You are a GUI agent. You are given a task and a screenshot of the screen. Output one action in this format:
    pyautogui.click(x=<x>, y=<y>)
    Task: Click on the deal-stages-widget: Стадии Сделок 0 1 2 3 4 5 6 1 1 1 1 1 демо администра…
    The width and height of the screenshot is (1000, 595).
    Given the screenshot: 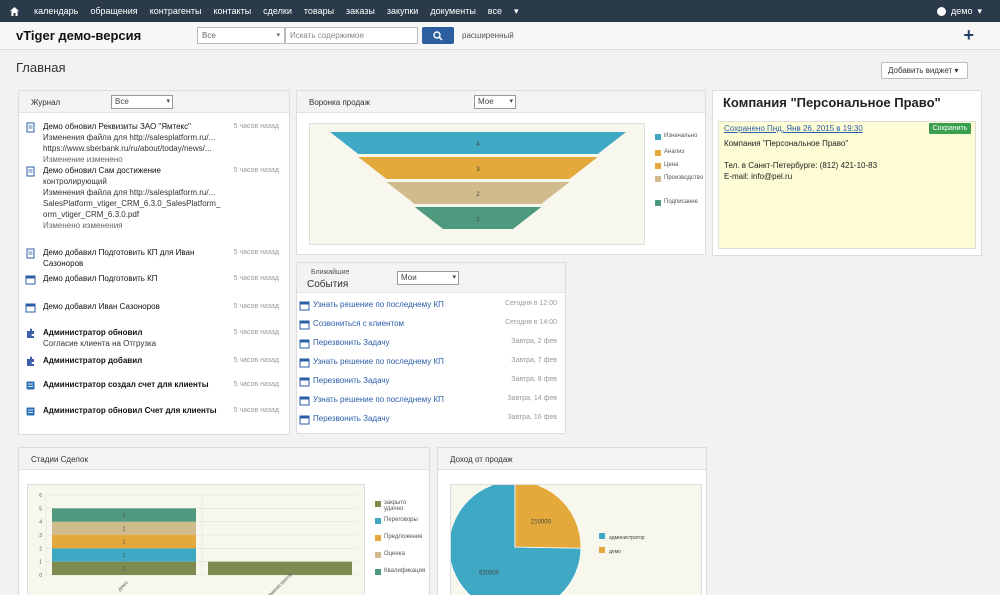 What is the action you would take?
    pyautogui.click(x=224, y=521)
    